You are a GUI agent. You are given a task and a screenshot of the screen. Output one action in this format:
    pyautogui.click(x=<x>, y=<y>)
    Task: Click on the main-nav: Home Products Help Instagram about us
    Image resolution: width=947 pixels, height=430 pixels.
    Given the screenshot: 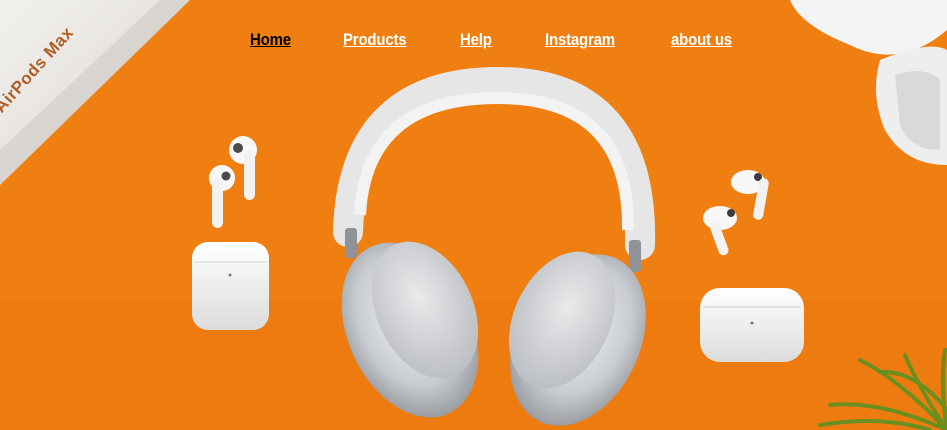 What is the action you would take?
    pyautogui.click(x=473, y=44)
    